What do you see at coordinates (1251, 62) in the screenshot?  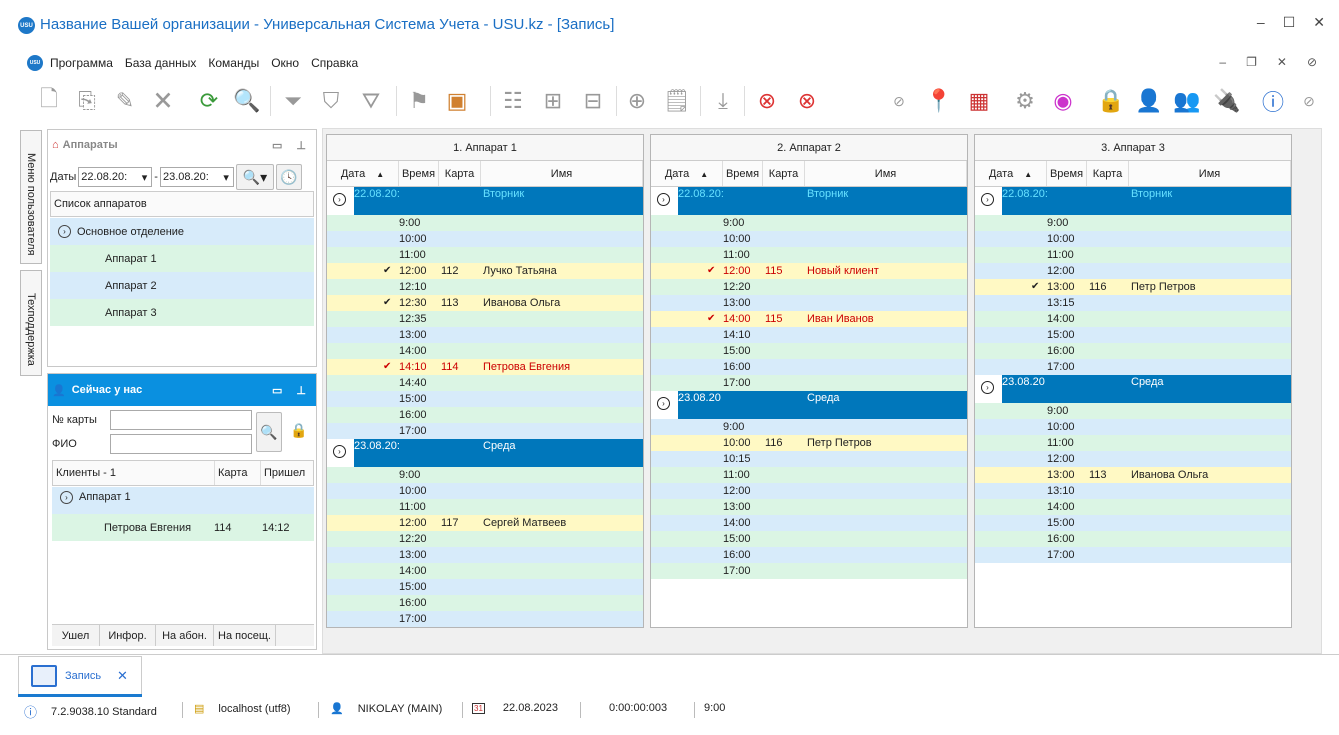 I see `mdi-restore-button: ❐` at bounding box center [1251, 62].